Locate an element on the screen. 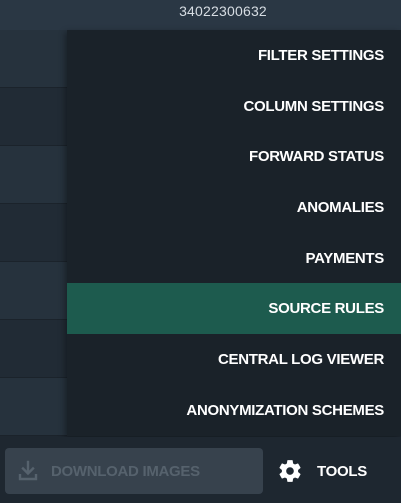 The width and height of the screenshot is (401, 503). tools-button: TOOLS is located at coordinates (336, 471).